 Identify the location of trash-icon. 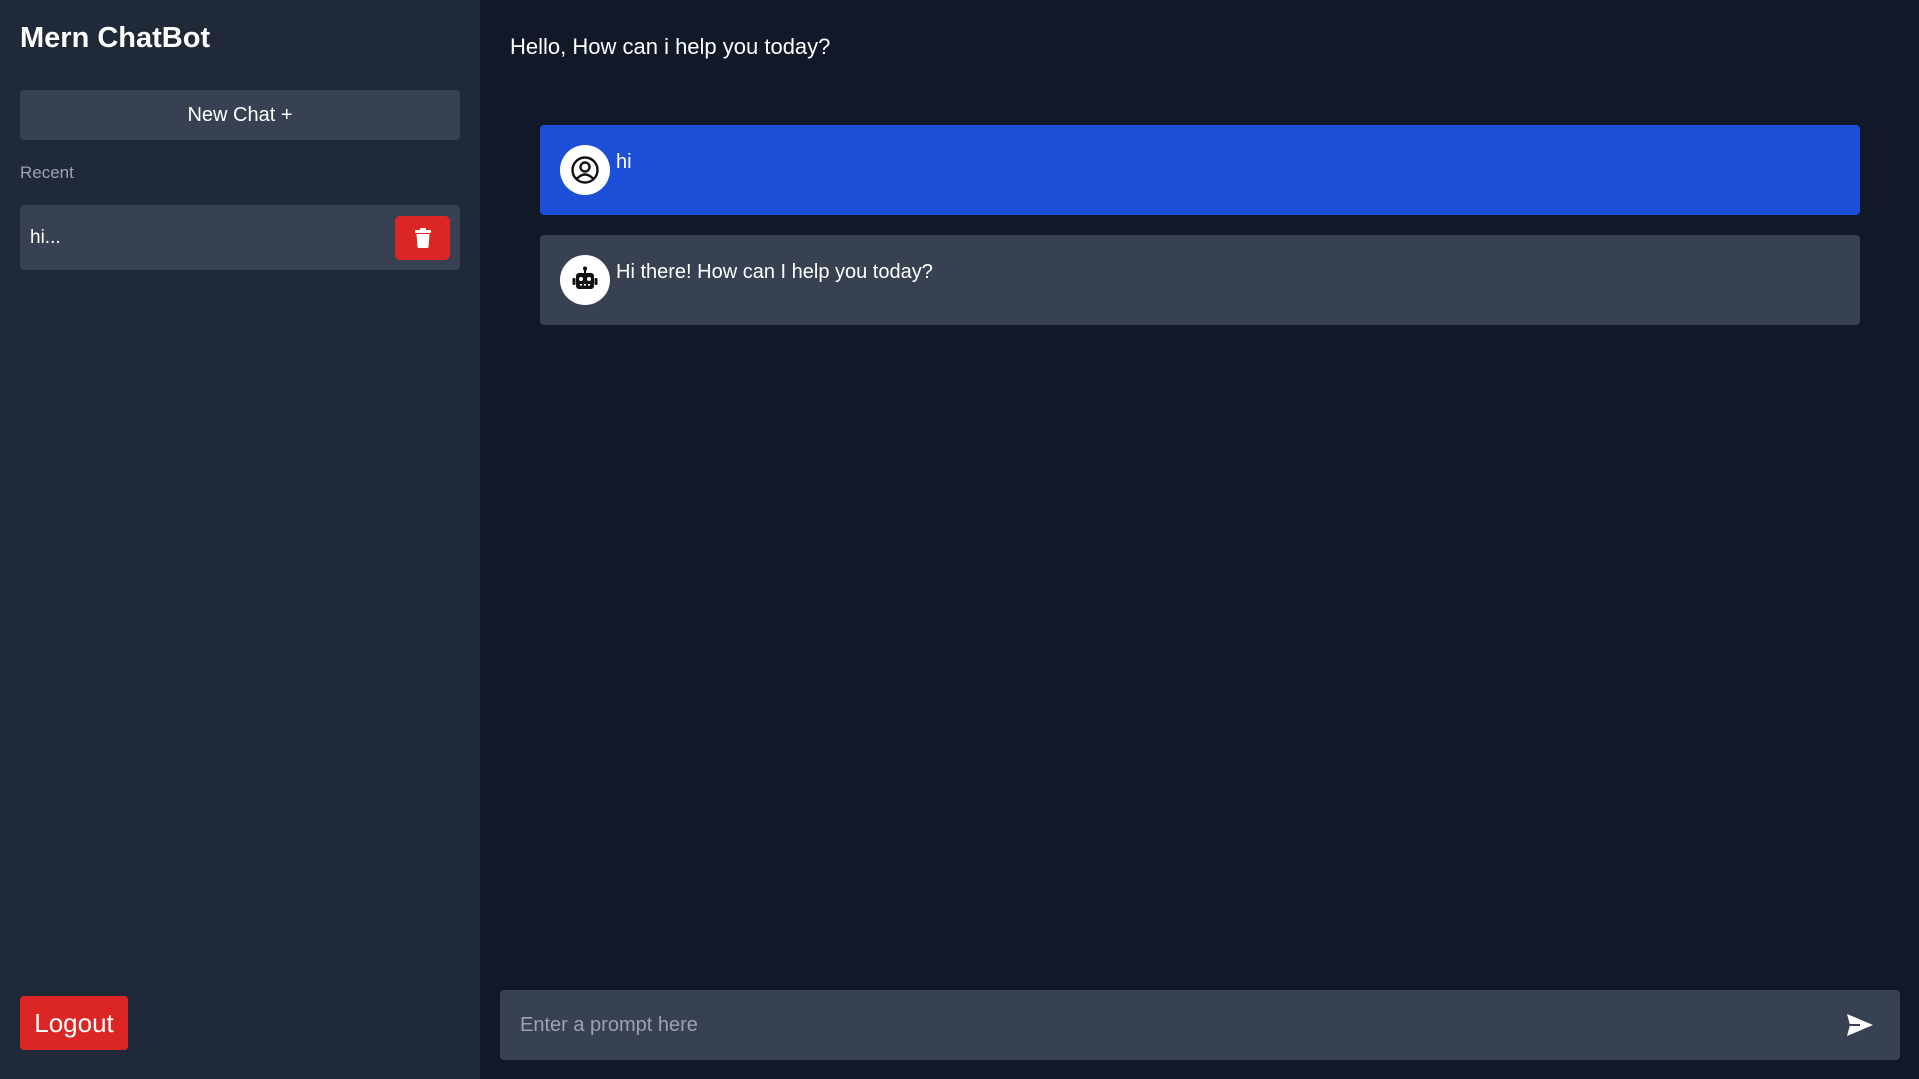
(422, 237).